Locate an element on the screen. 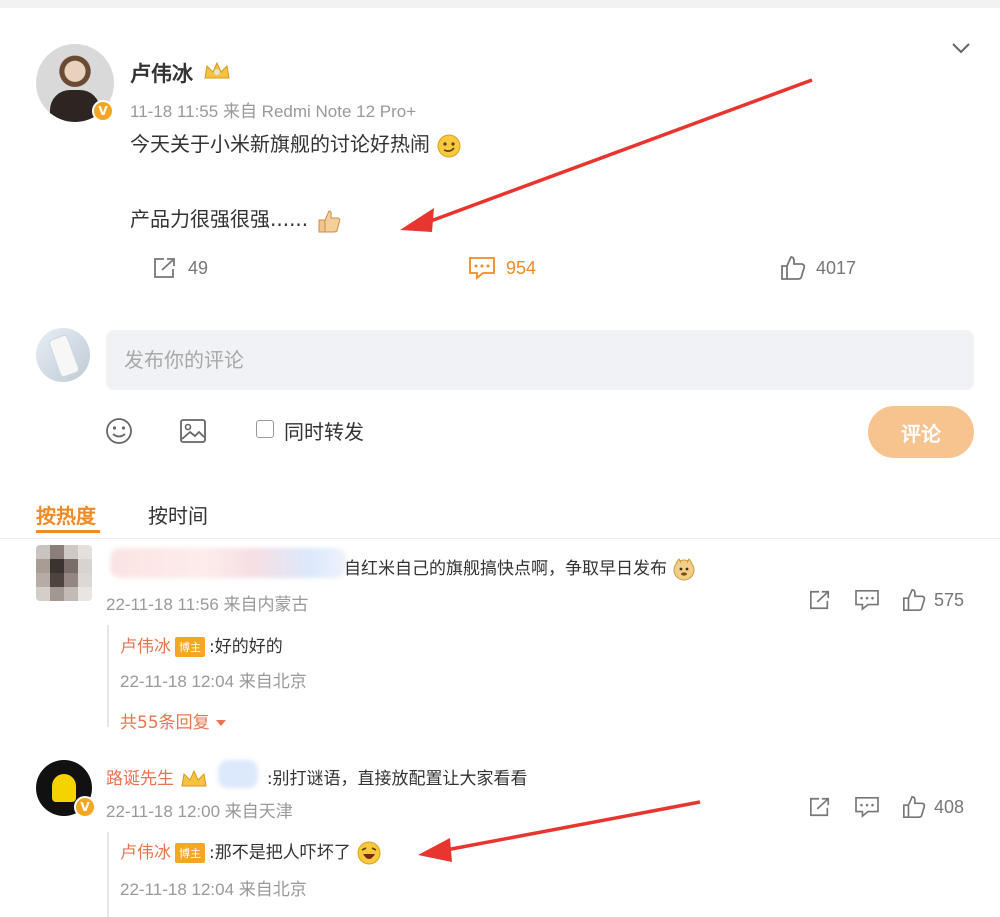  arrow-2-head is located at coordinates (435, 850).